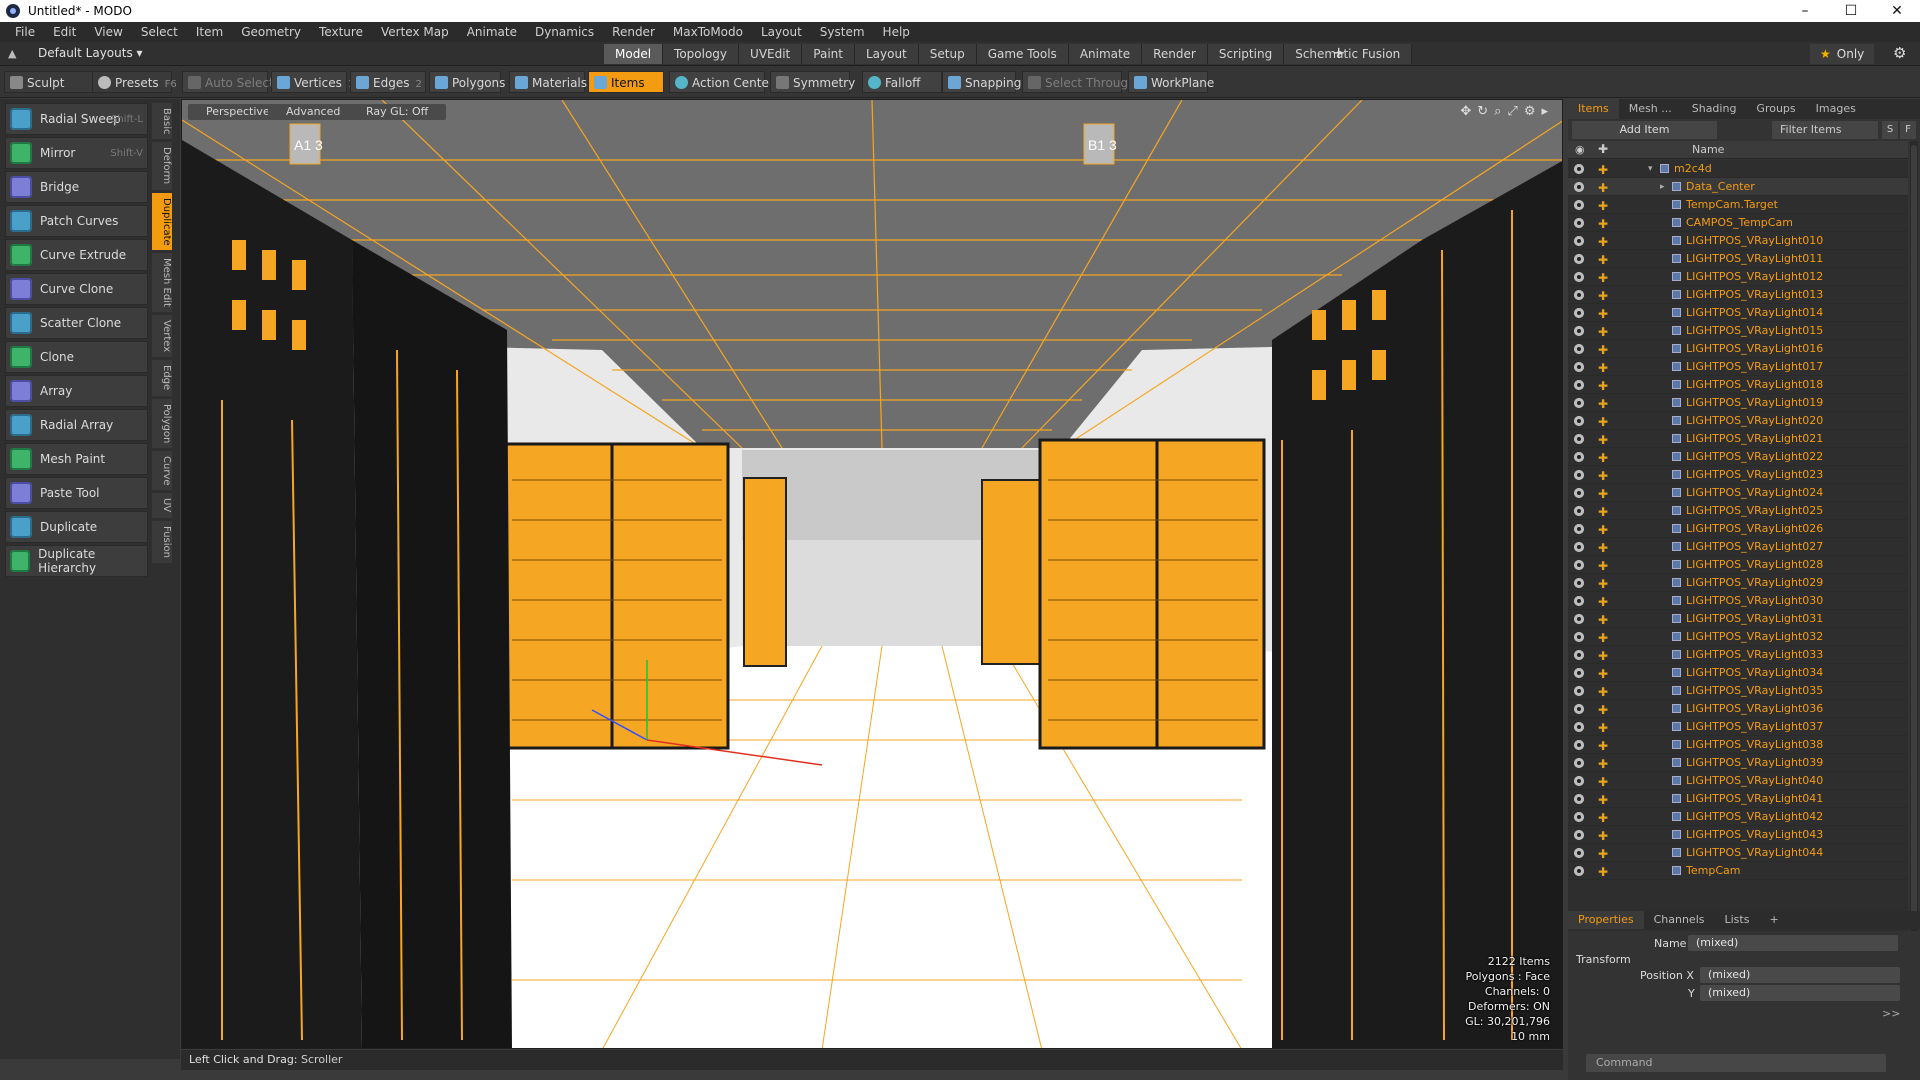  I want to click on close-button: ✕, so click(1897, 11).